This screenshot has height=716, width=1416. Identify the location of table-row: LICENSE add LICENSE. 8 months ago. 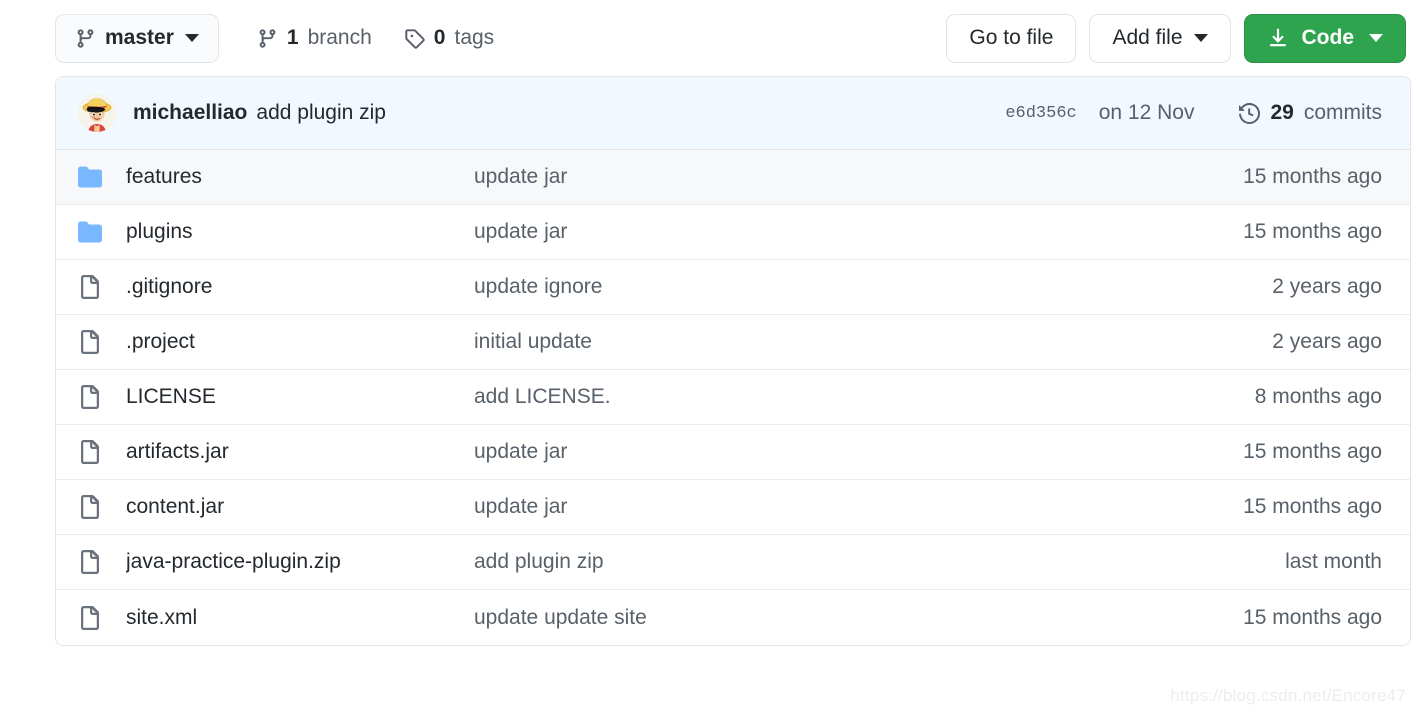
(733, 397).